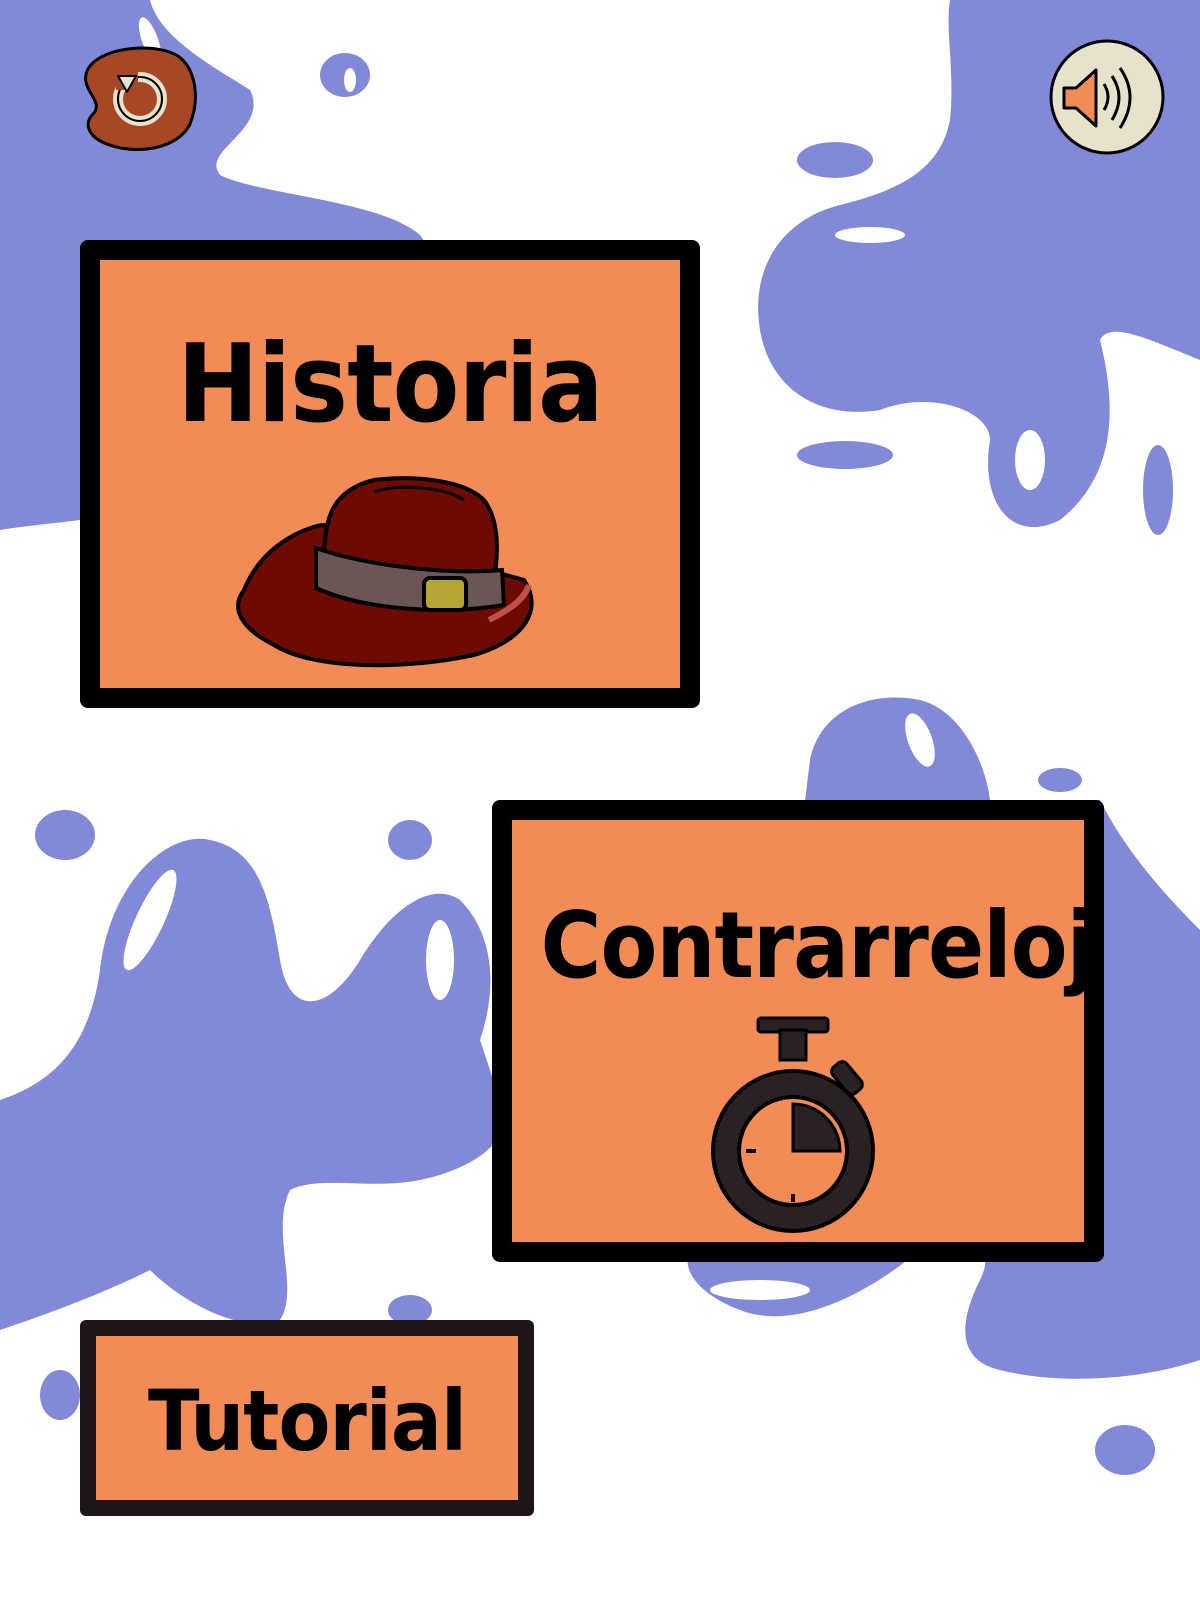  Describe the element at coordinates (307, 1421) in the screenshot. I see `tutorial-label: Tutorial` at that location.